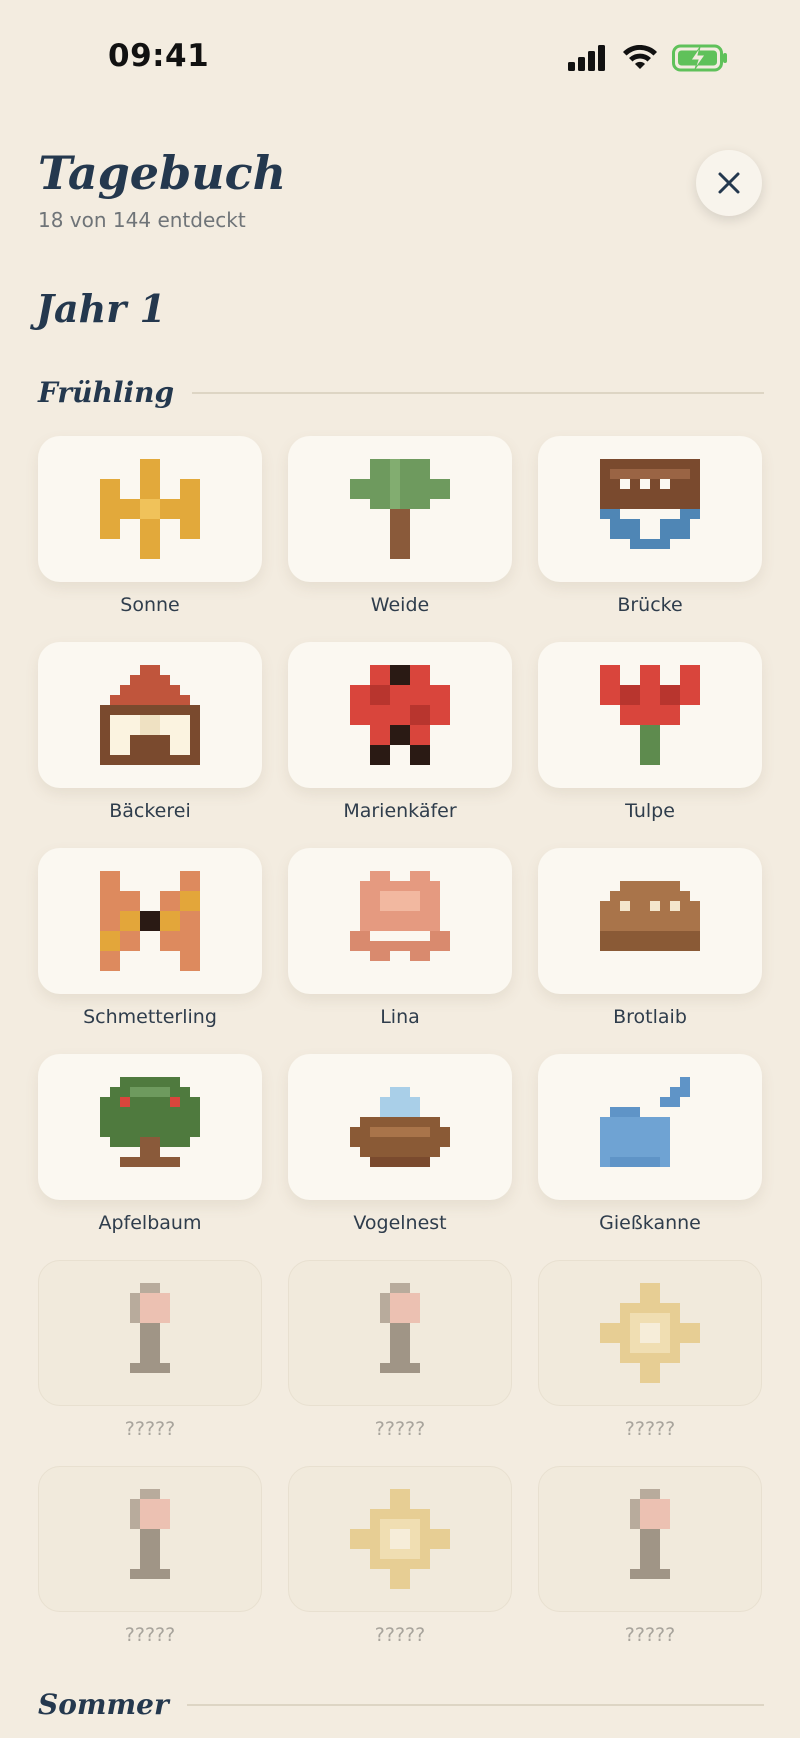  I want to click on watering-can-icon, so click(645, 1122).